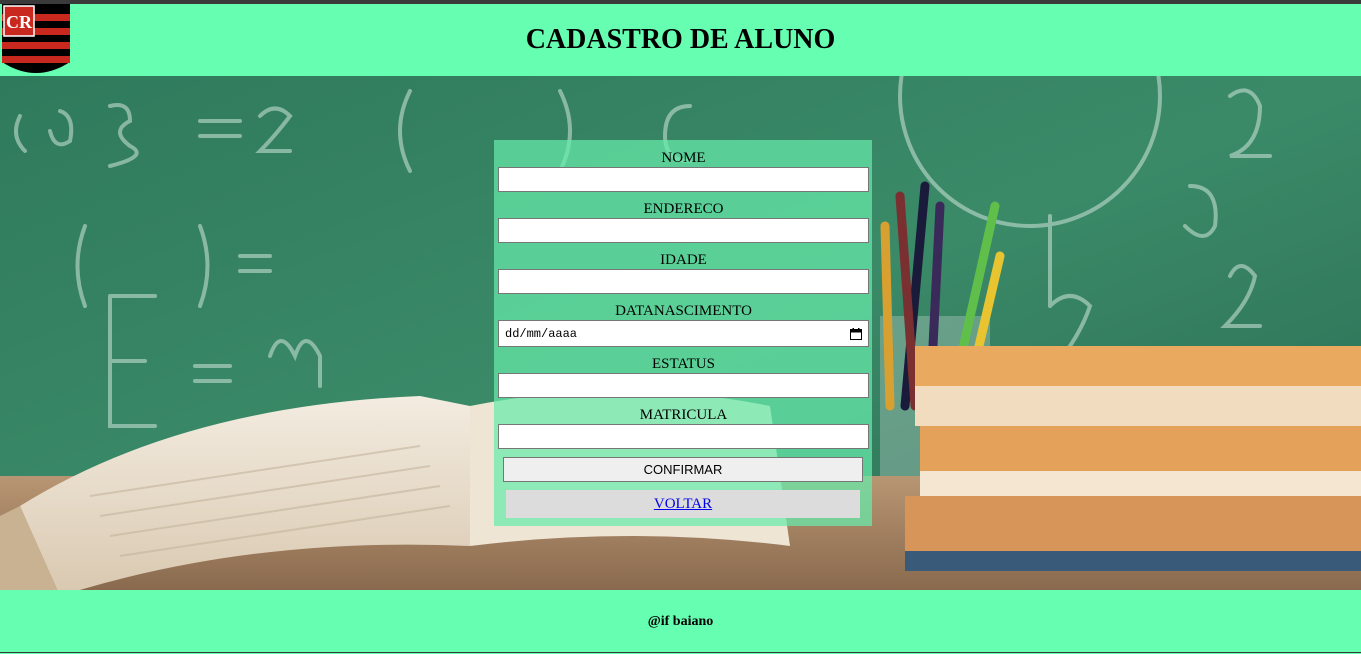  I want to click on field-group-endereco: ENDERECO, so click(683, 221).